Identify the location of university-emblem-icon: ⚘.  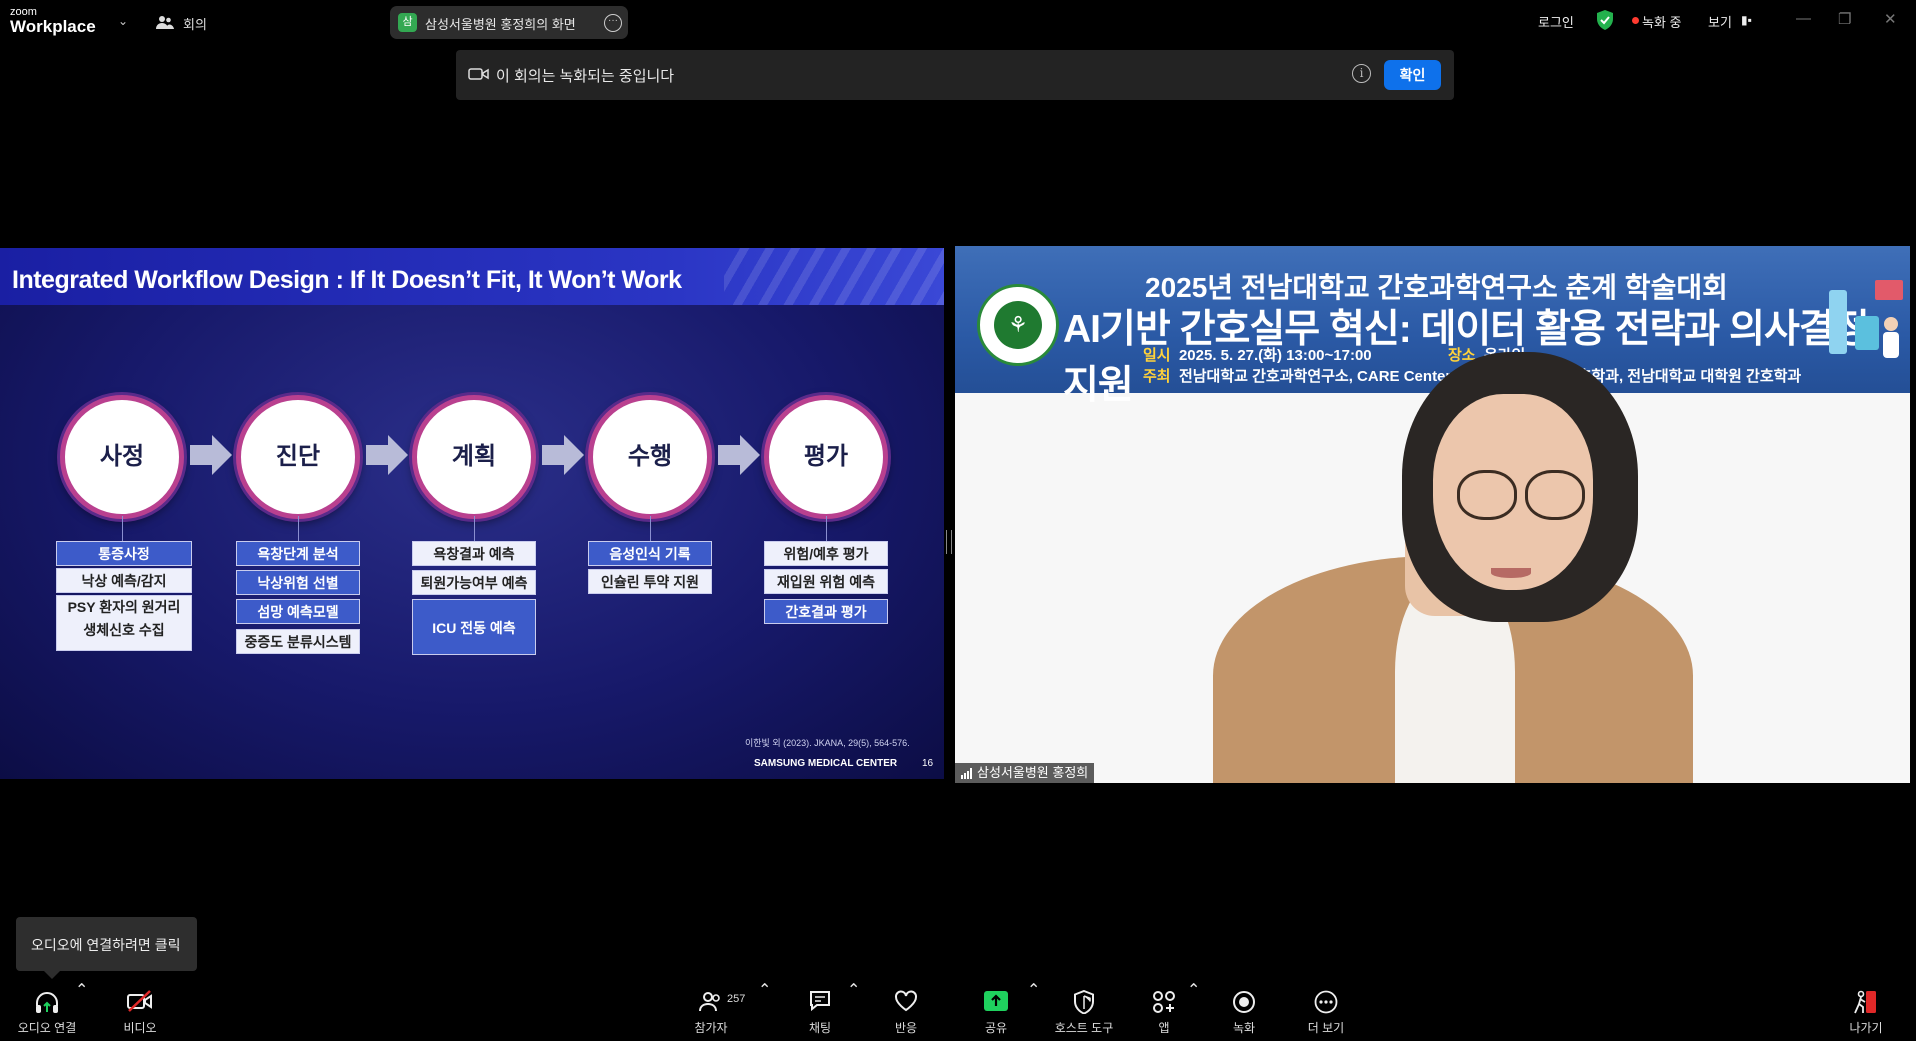
(1018, 325).